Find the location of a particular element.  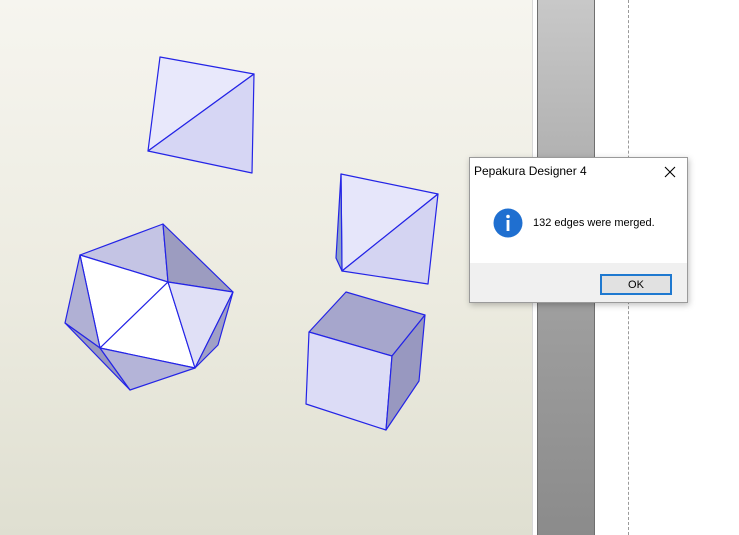

octahedron-model is located at coordinates (201, 115).